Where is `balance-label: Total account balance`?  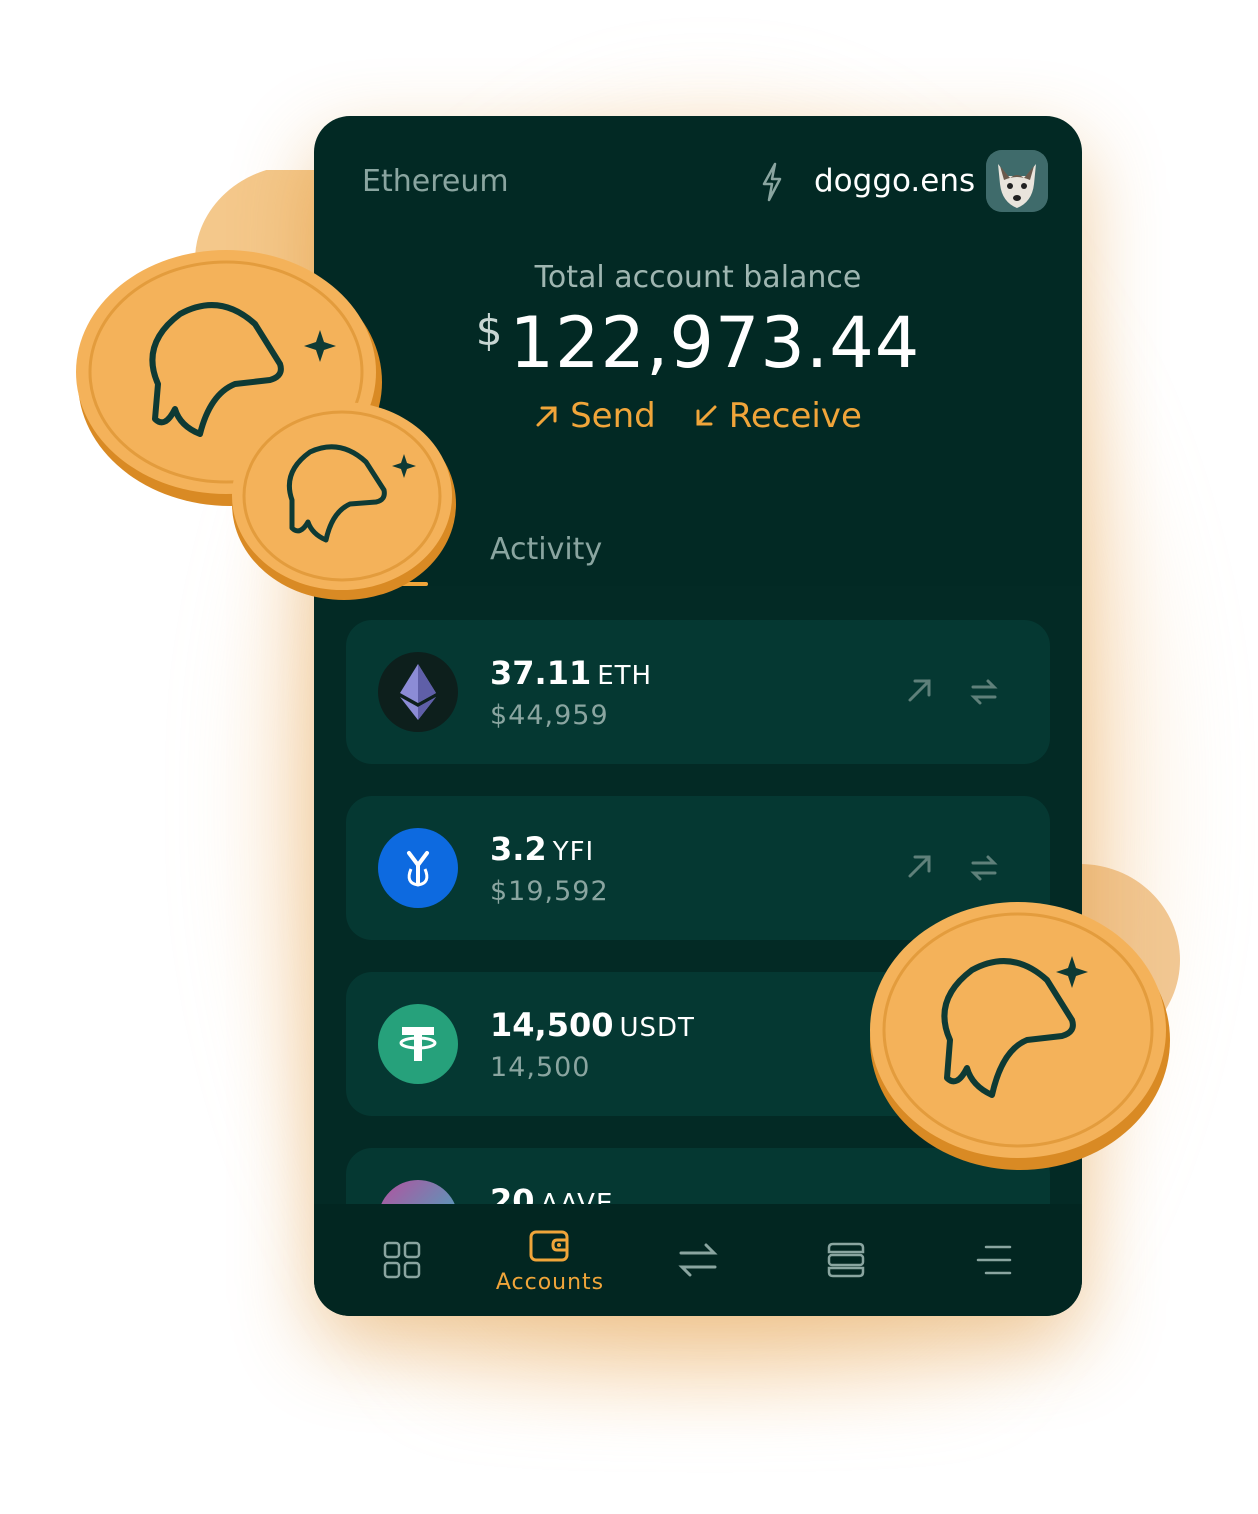 balance-label: Total account balance is located at coordinates (698, 277).